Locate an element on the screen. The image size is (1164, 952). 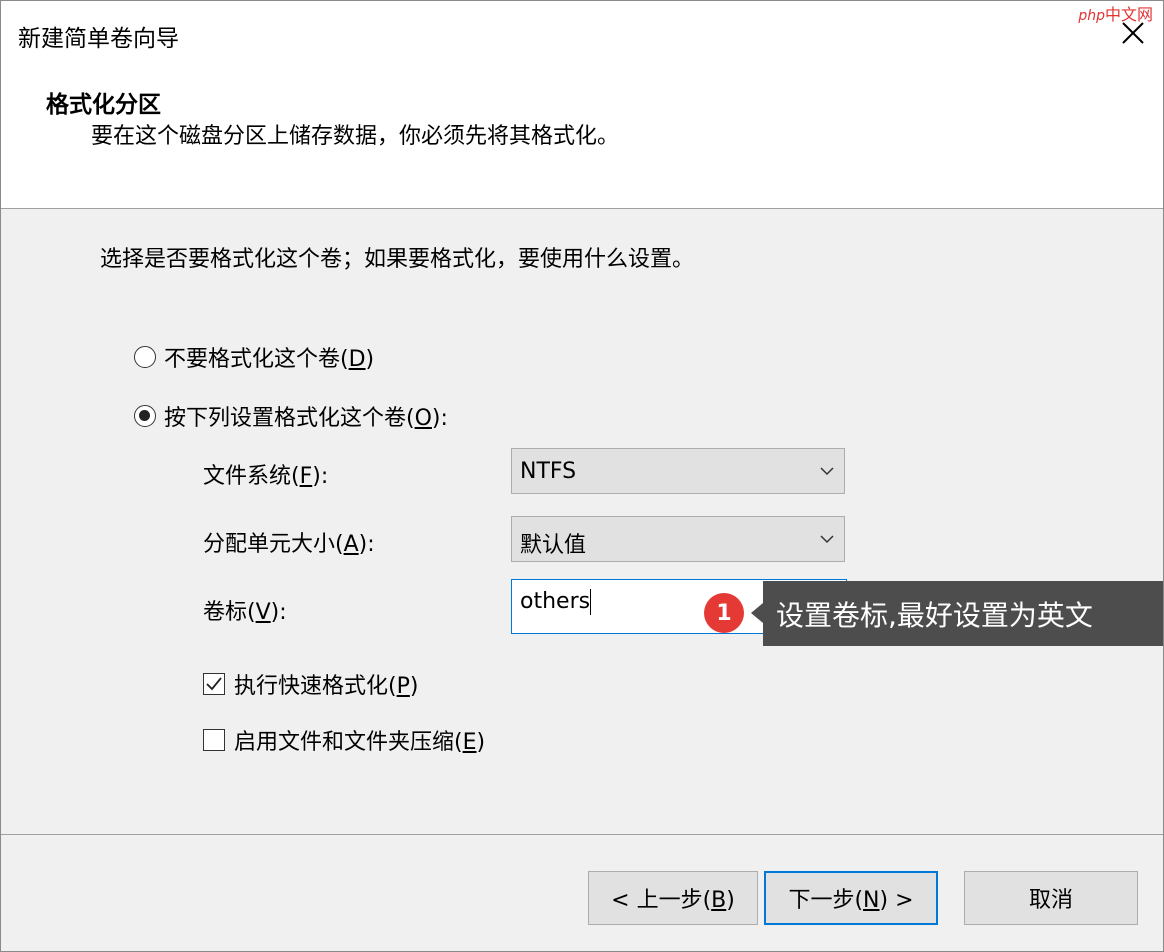
radio-format-label: 按下列设置格式化这个卷(O): is located at coordinates (306, 418).